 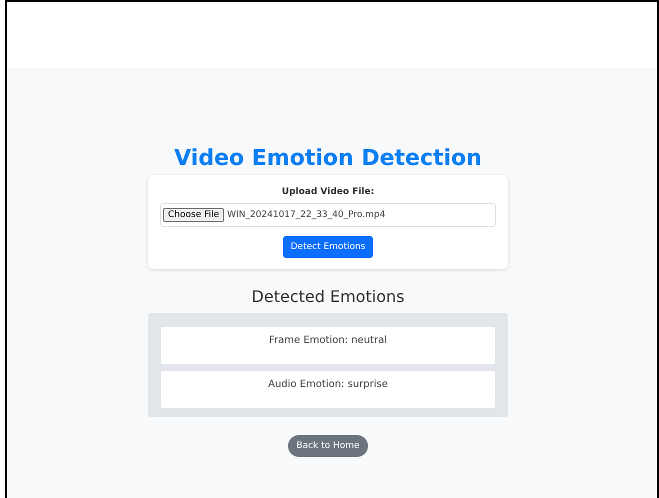 I want to click on results-heading: Detected Emotions, so click(x=328, y=296).